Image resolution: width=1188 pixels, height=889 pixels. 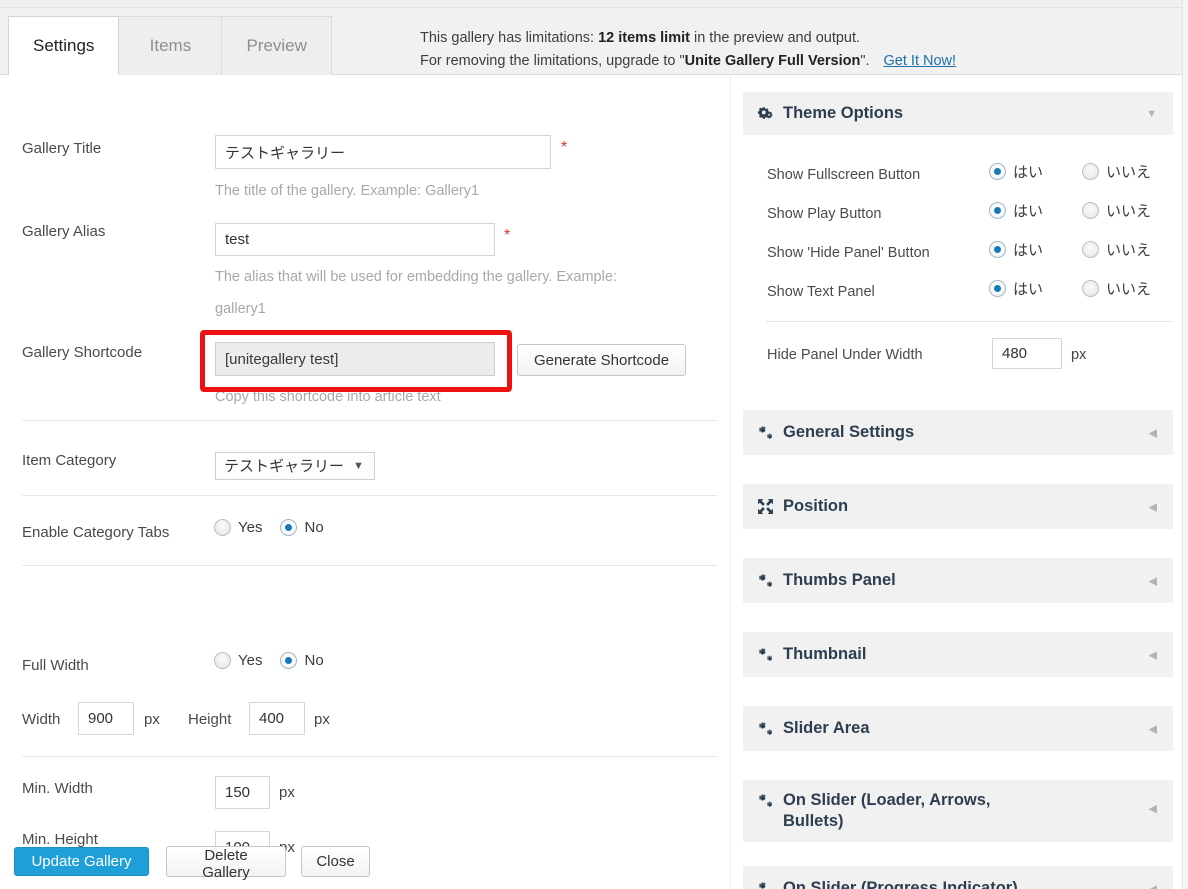 I want to click on show-hide-panel-button-yes: はい, so click(x=1026, y=249).